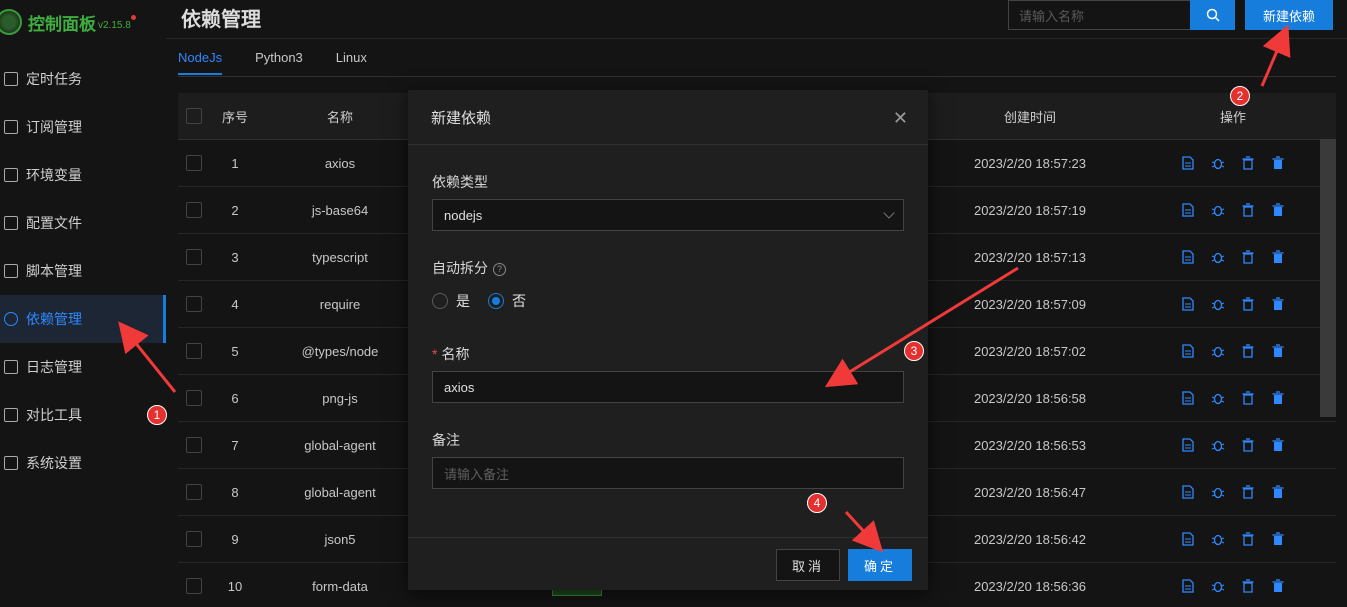 The image size is (1347, 607). I want to click on sidebar-item-env: 环境变量, so click(83, 175).